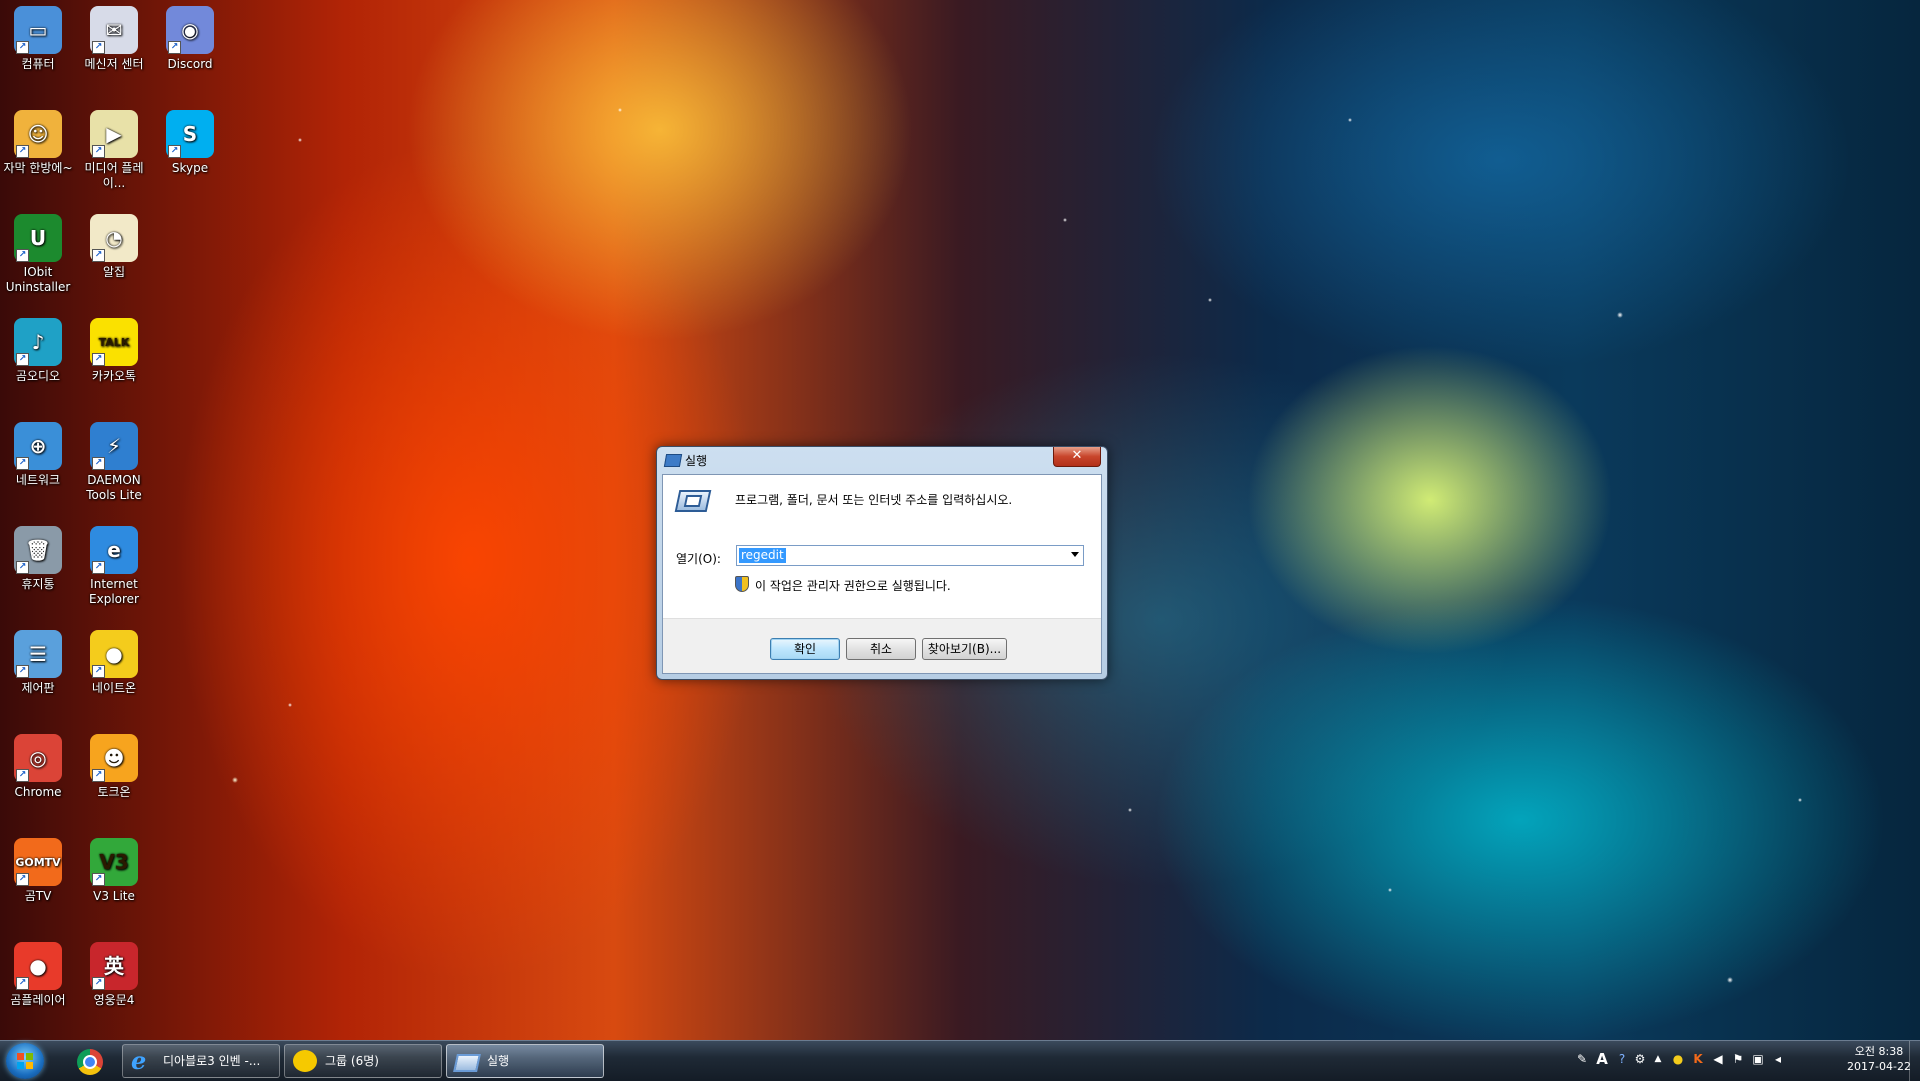  Describe the element at coordinates (696, 461) in the screenshot. I see `dialog-title: 실행` at that location.